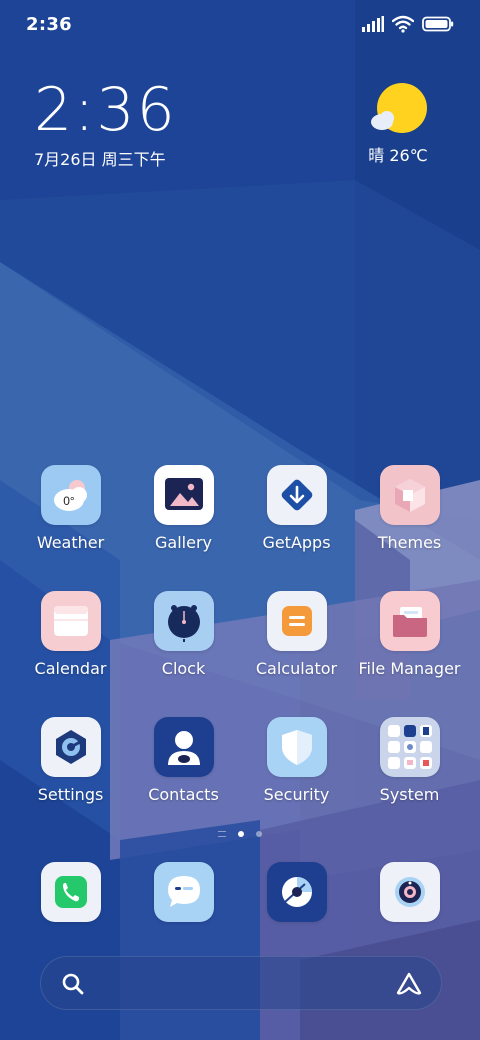 The width and height of the screenshot is (480, 1040). I want to click on dock, so click(240, 892).